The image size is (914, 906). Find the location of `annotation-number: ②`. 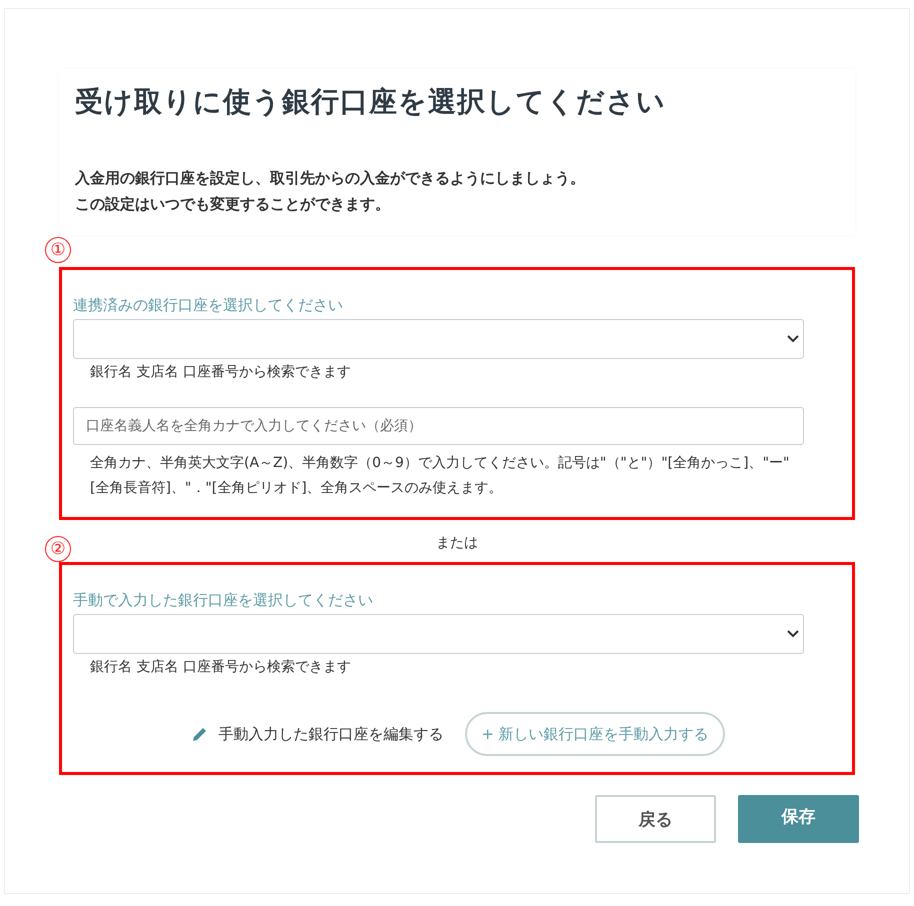

annotation-number: ② is located at coordinates (58, 549).